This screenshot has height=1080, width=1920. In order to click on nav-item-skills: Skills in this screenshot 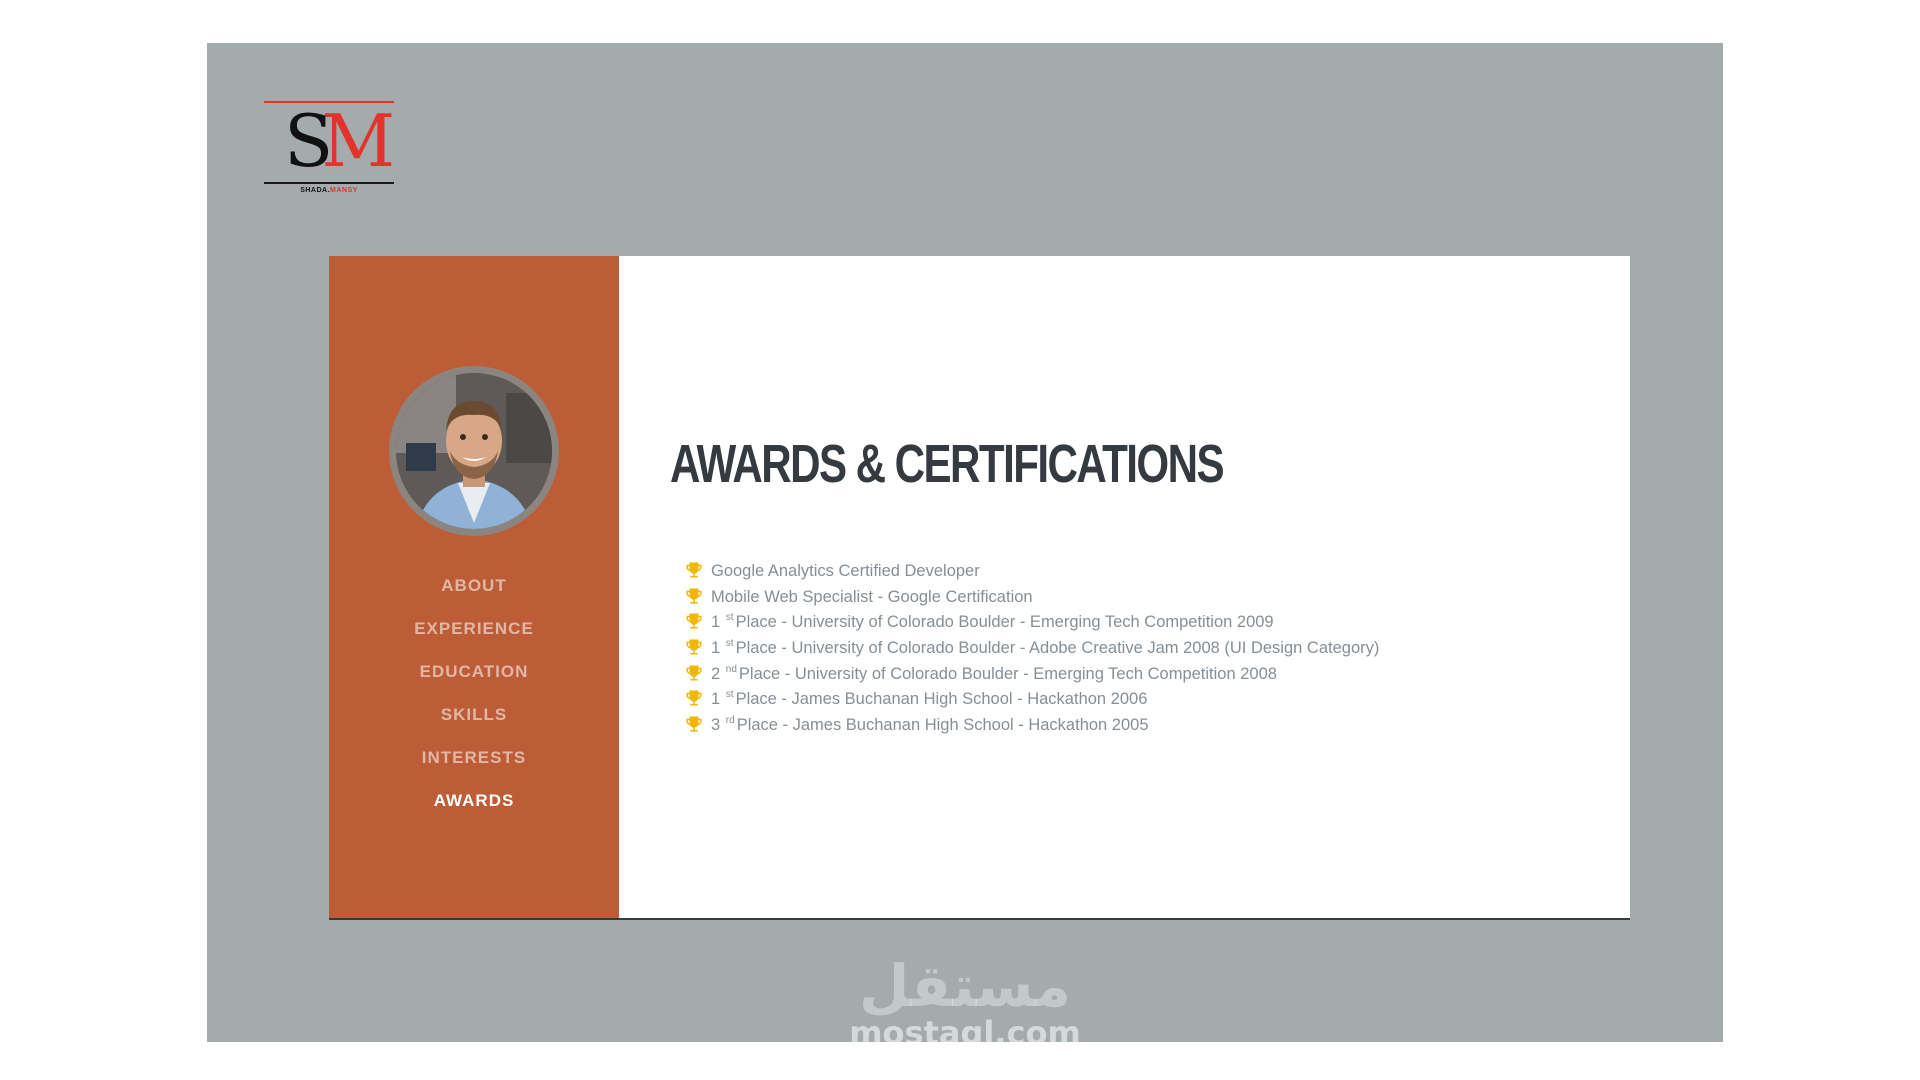, I will do `click(474, 714)`.